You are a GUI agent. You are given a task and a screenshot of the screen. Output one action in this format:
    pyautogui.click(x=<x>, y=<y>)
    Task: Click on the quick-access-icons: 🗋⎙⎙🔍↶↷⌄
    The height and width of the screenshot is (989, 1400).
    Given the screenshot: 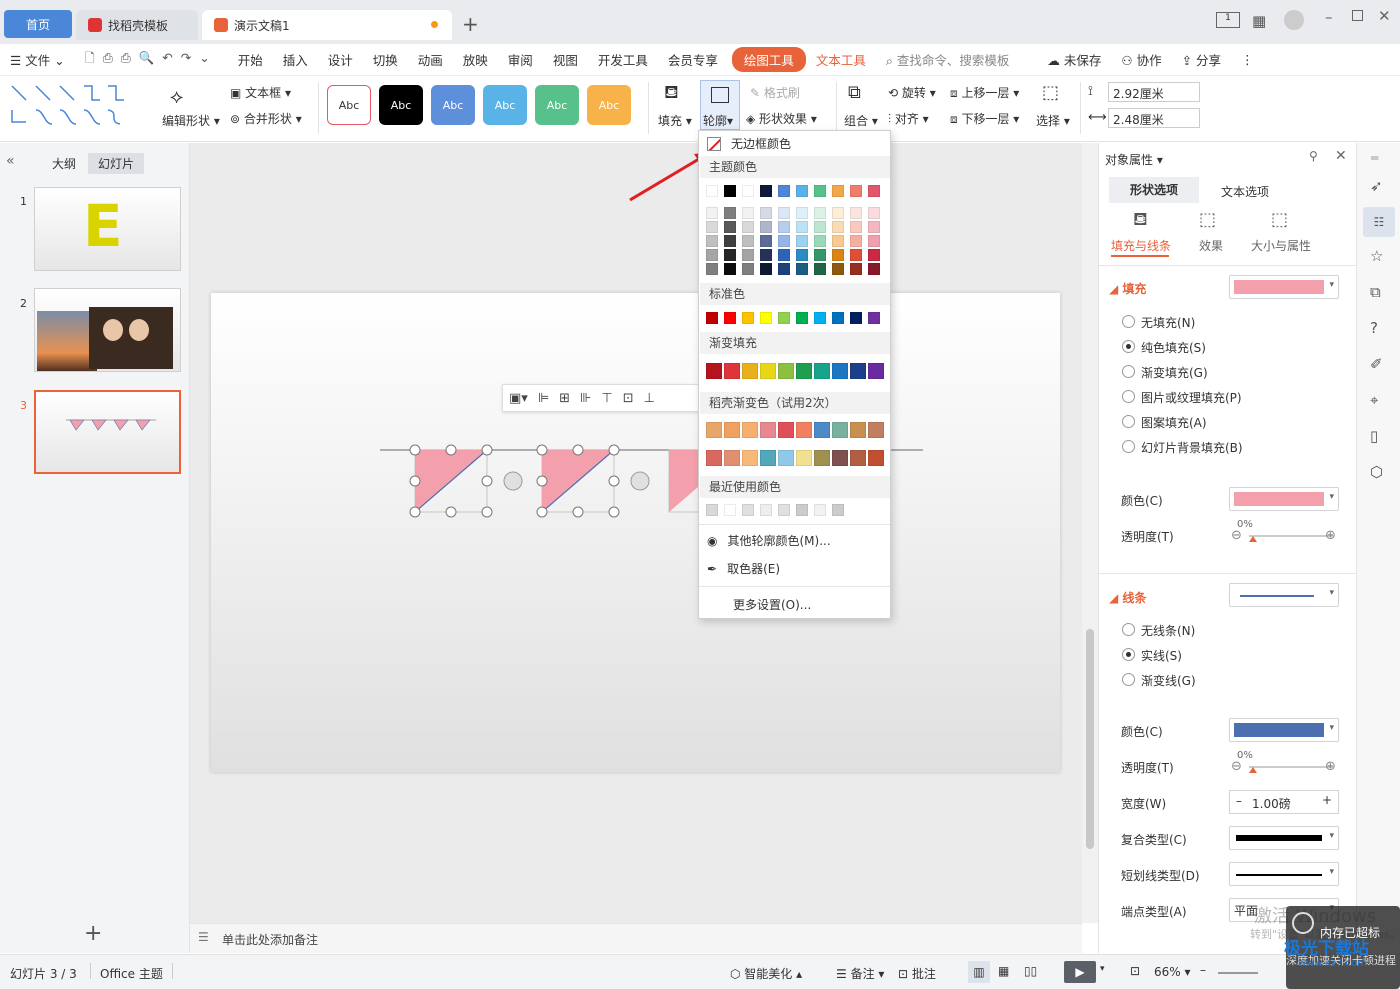 What is the action you would take?
    pyautogui.click(x=151, y=59)
    